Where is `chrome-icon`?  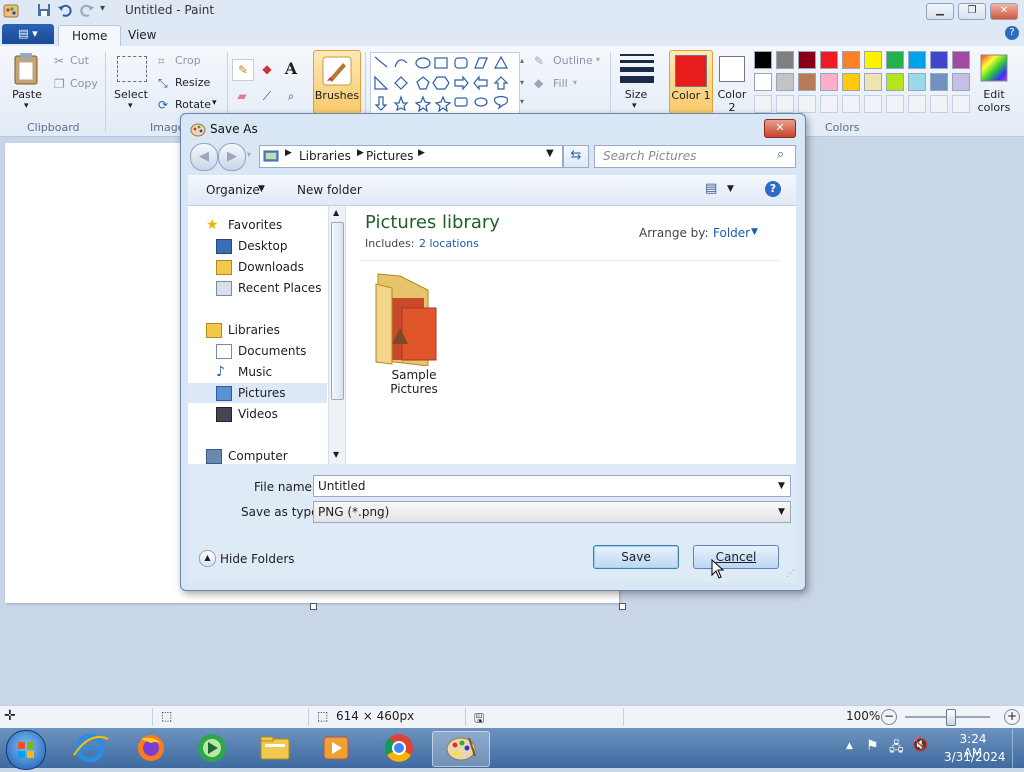
chrome-icon is located at coordinates (399, 748).